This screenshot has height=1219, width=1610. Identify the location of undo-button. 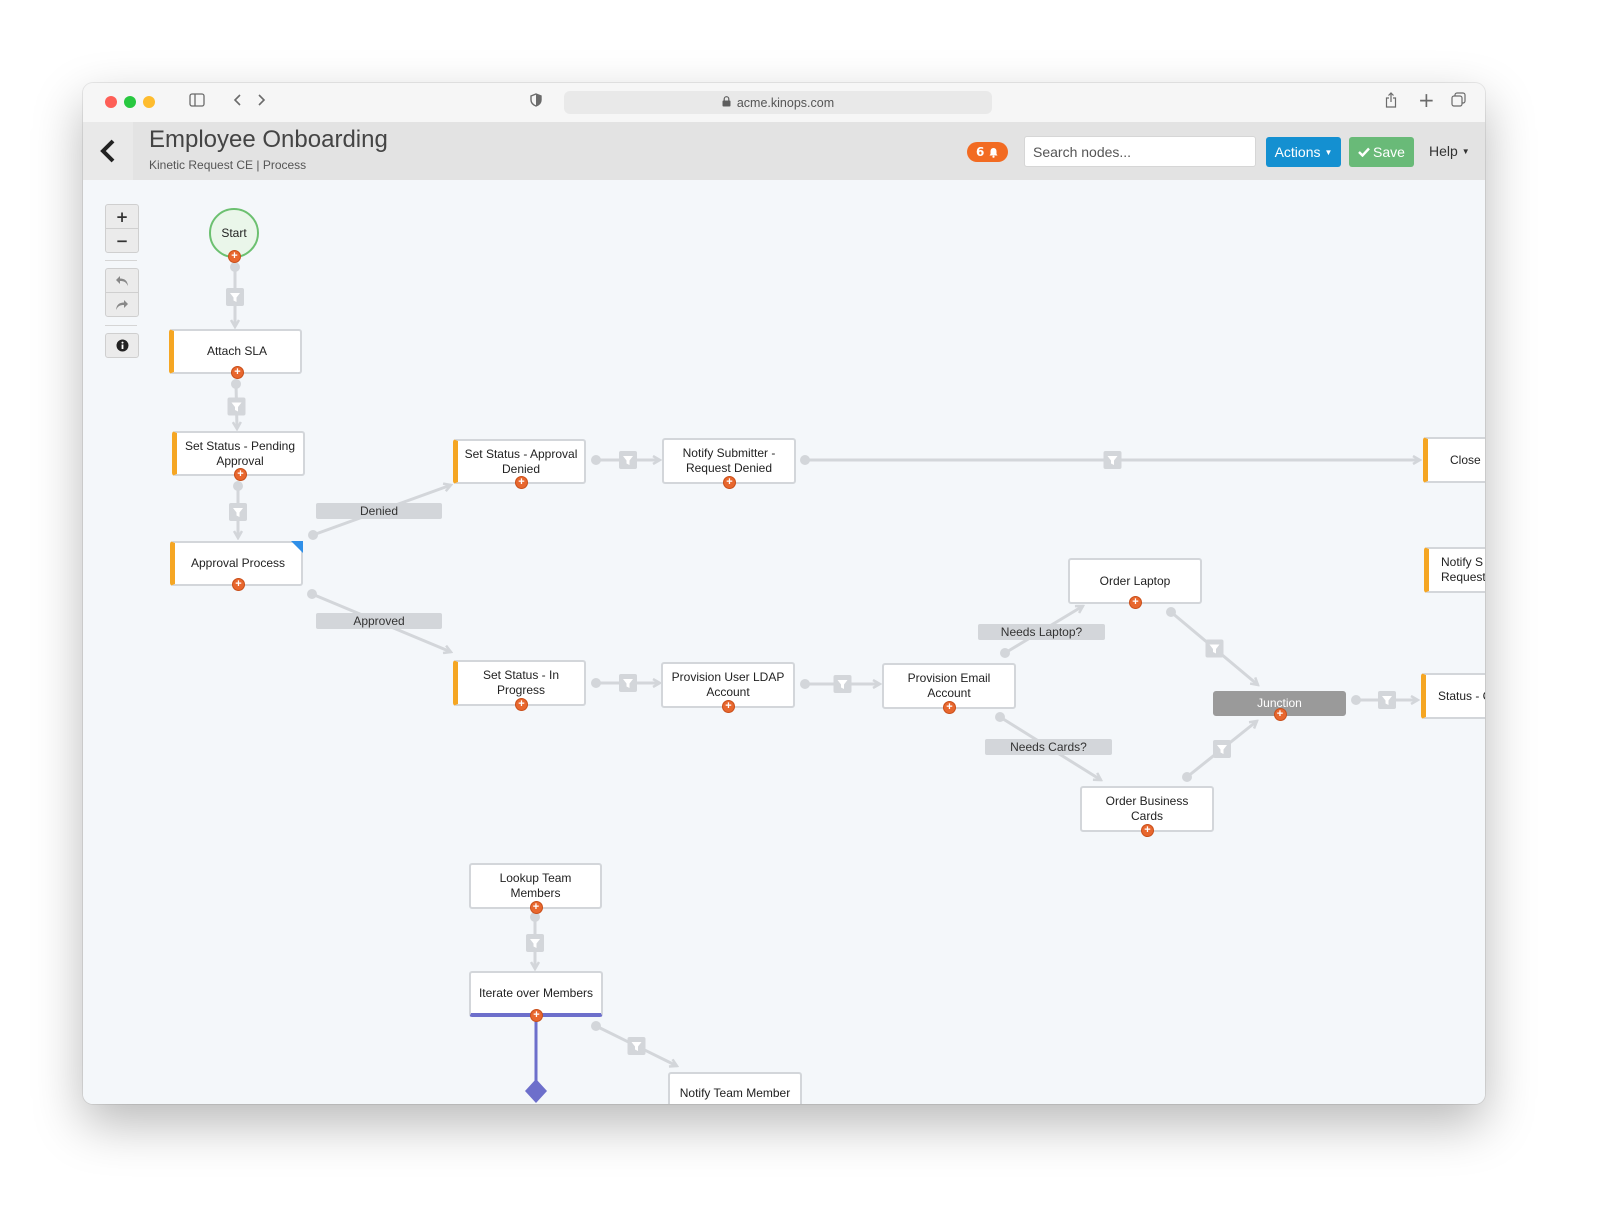
(122, 281).